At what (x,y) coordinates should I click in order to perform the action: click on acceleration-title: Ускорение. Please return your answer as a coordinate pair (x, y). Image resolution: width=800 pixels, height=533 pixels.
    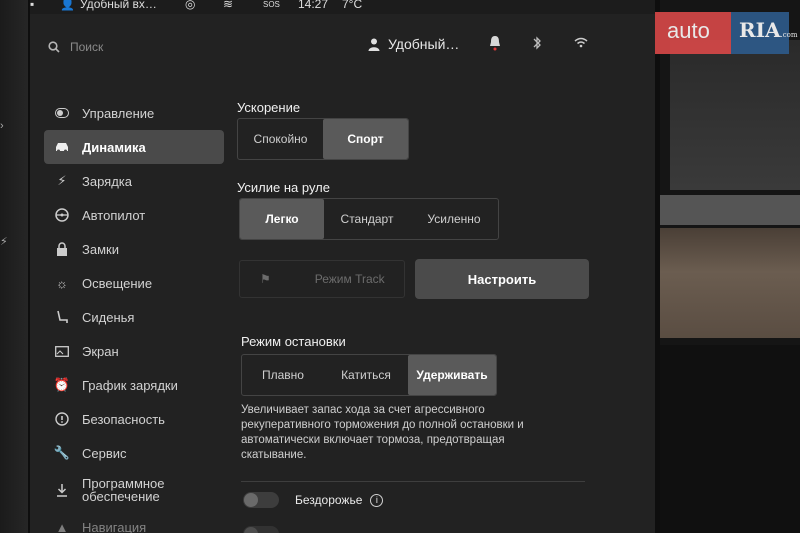
    Looking at the image, I should click on (269, 107).